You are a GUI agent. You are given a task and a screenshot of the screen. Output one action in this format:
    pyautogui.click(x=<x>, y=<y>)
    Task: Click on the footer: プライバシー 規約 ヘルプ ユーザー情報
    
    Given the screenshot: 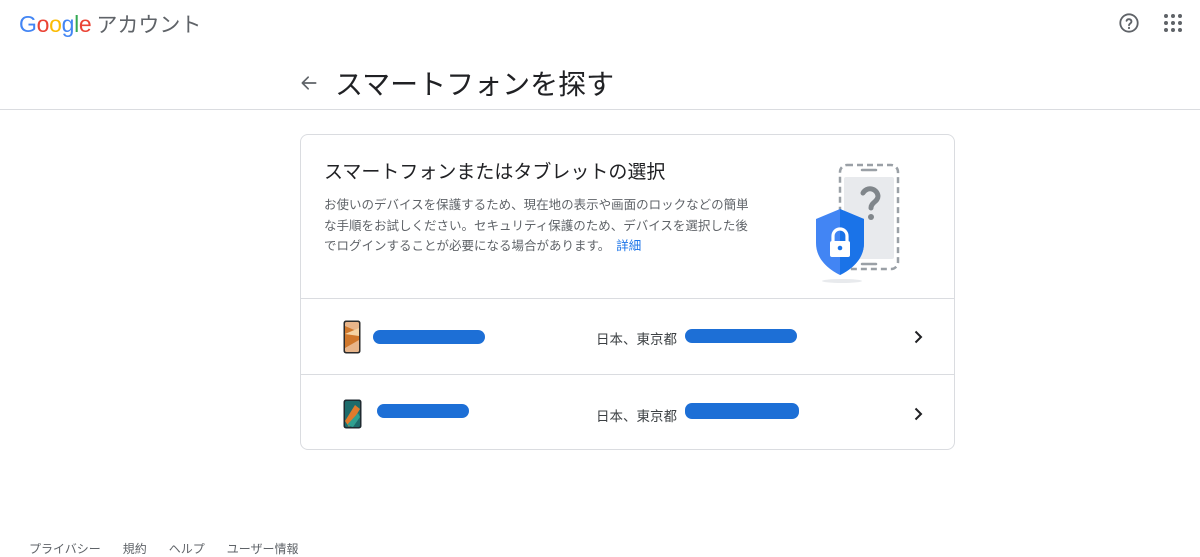 What is the action you would take?
    pyautogui.click(x=175, y=548)
    